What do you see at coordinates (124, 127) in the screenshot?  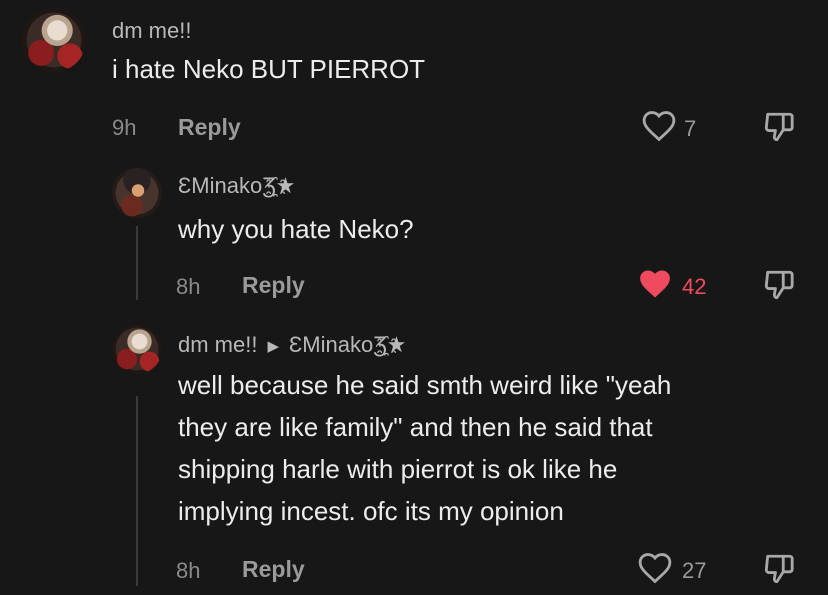 I see `comment-timestamp: 9h` at bounding box center [124, 127].